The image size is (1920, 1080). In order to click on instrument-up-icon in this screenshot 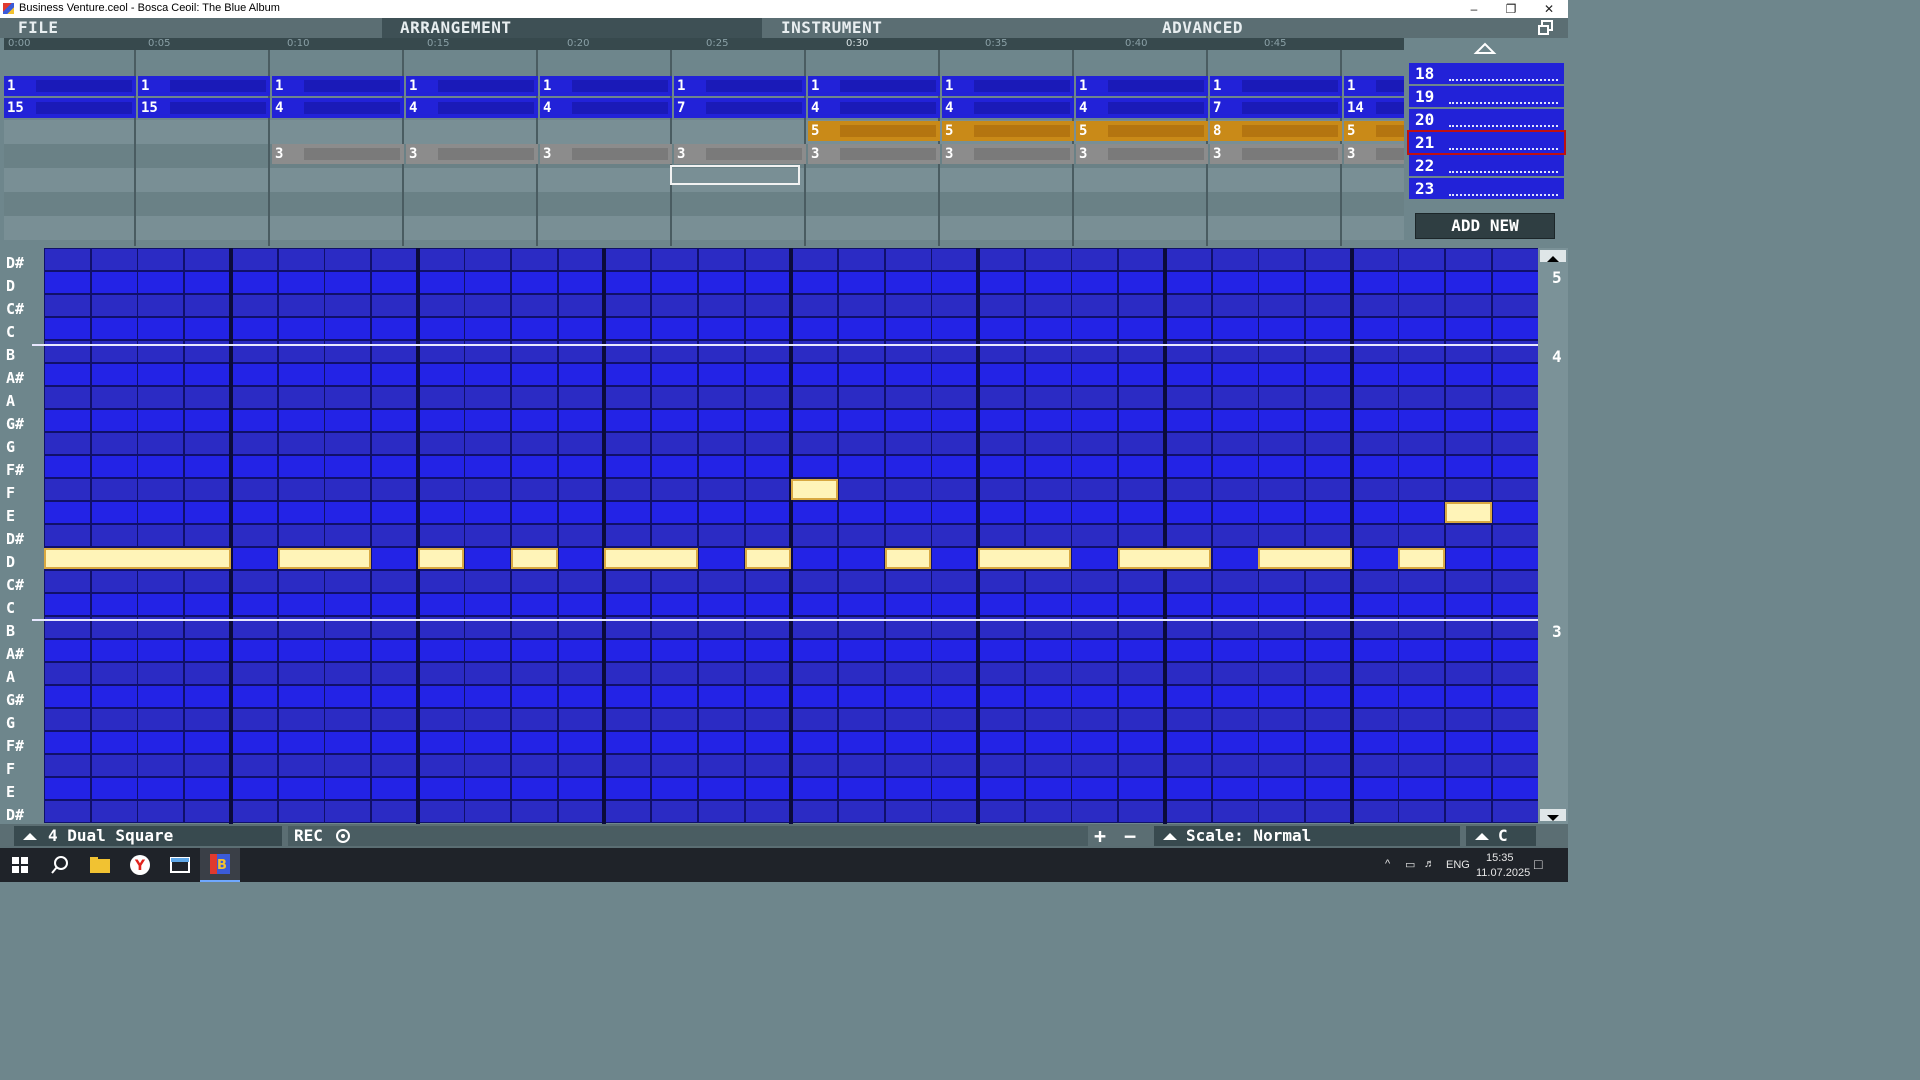, I will do `click(30, 836)`.